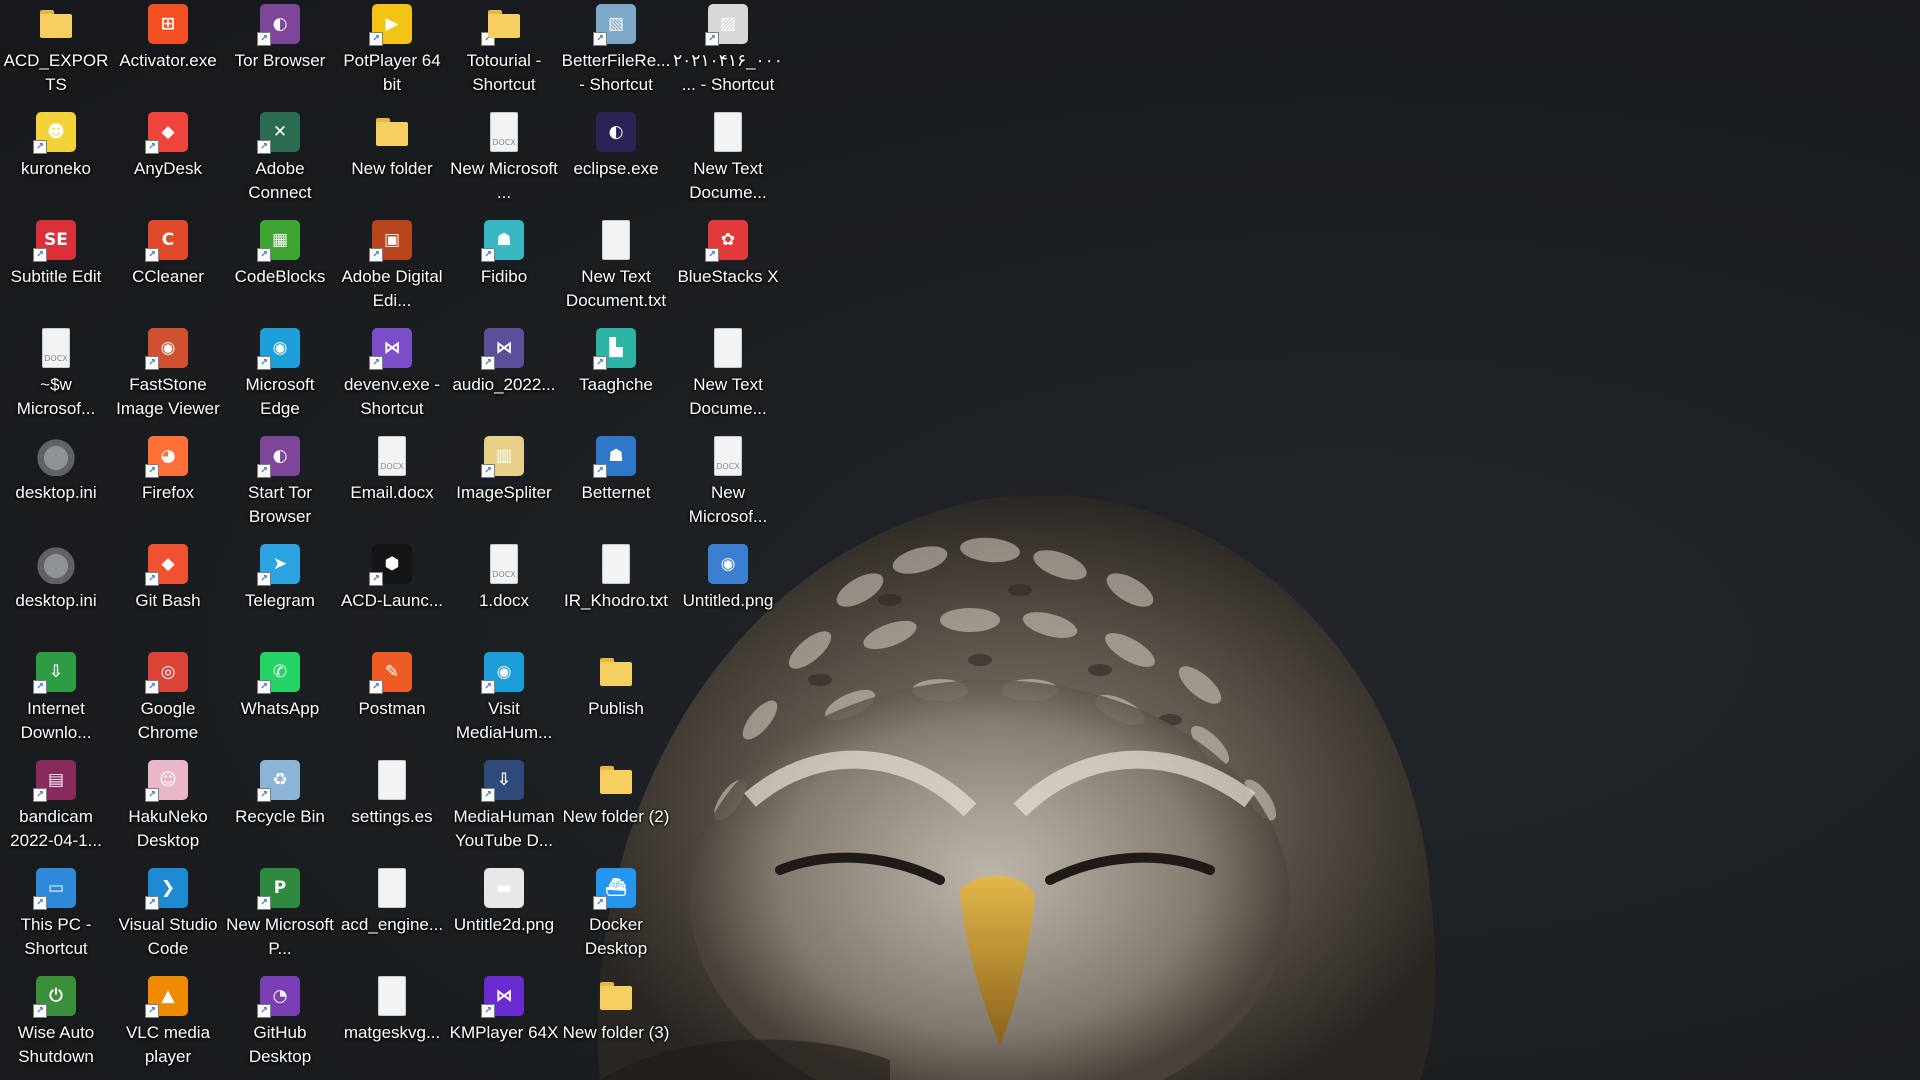 The width and height of the screenshot is (1920, 1080). I want to click on desktop-icon: ▥ ↗ ImageSpliter, so click(504, 485).